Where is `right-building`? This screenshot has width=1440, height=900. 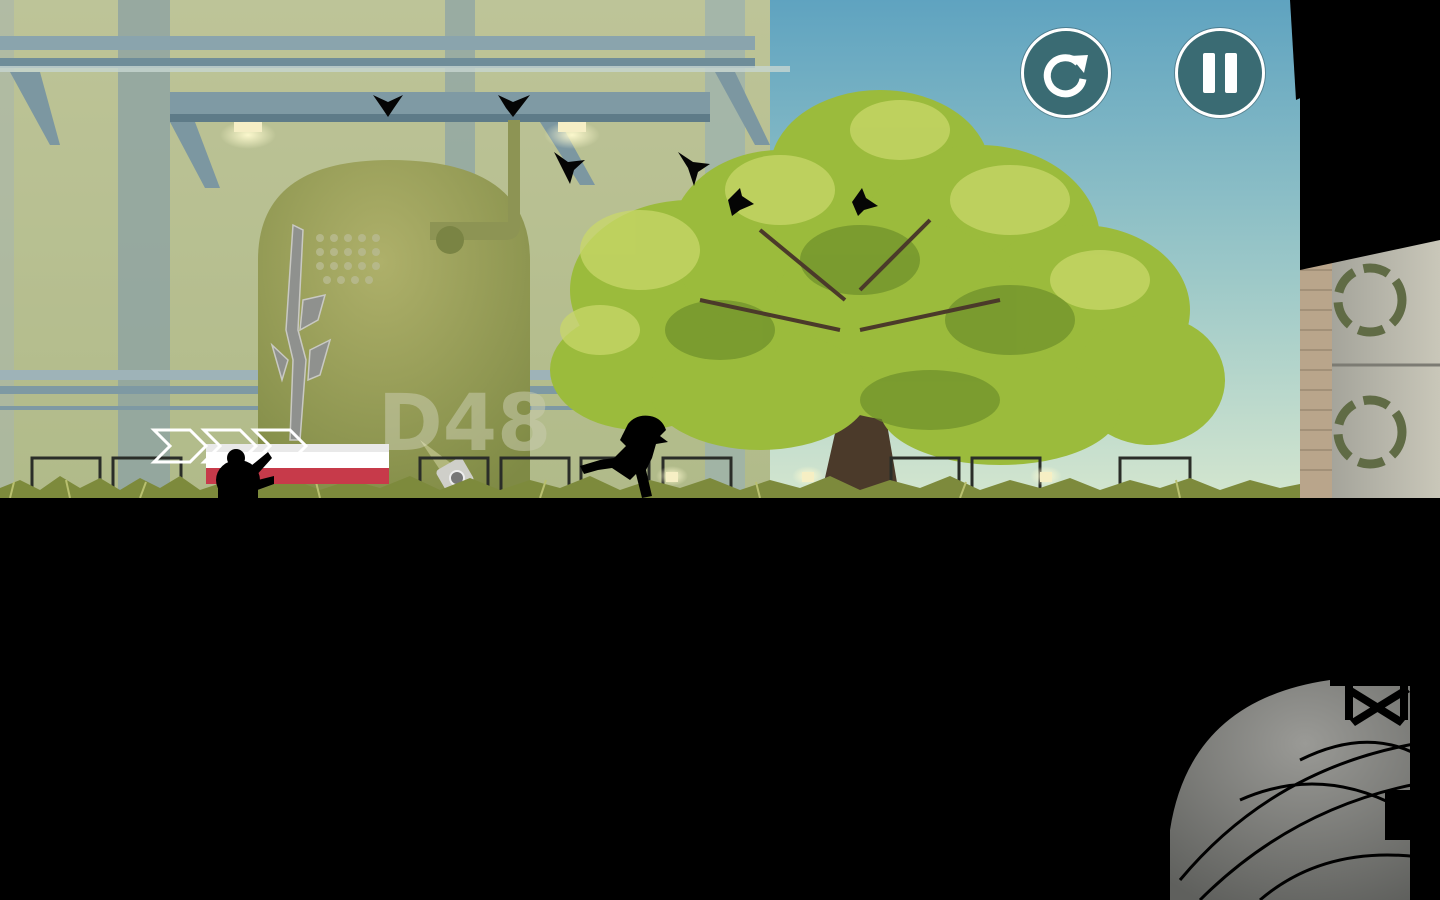 right-building is located at coordinates (1365, 250).